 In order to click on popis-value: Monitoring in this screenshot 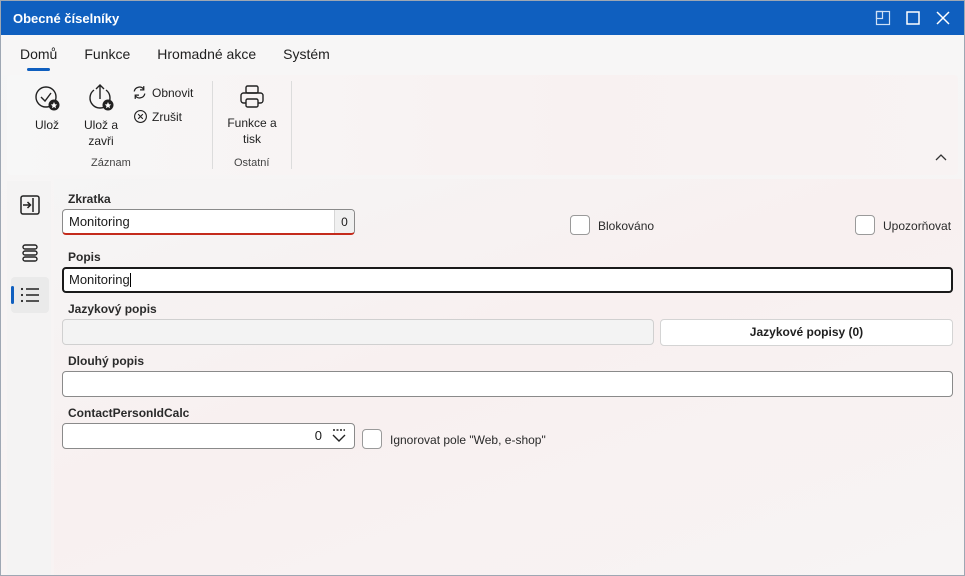, I will do `click(99, 279)`.